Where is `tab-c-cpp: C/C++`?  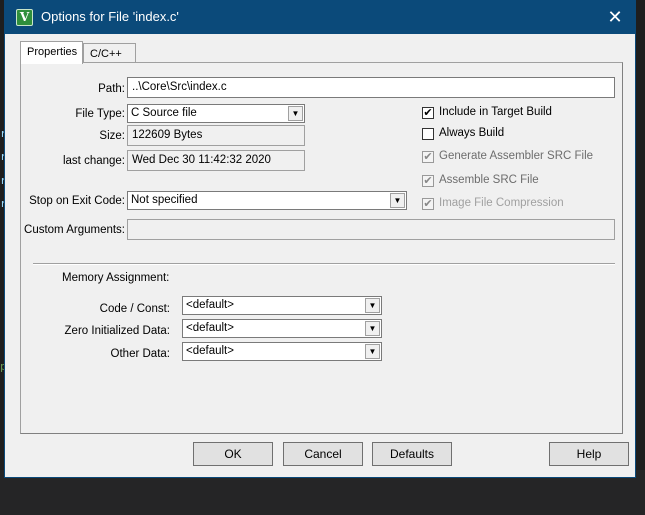 tab-c-cpp: C/C++ is located at coordinates (109, 53).